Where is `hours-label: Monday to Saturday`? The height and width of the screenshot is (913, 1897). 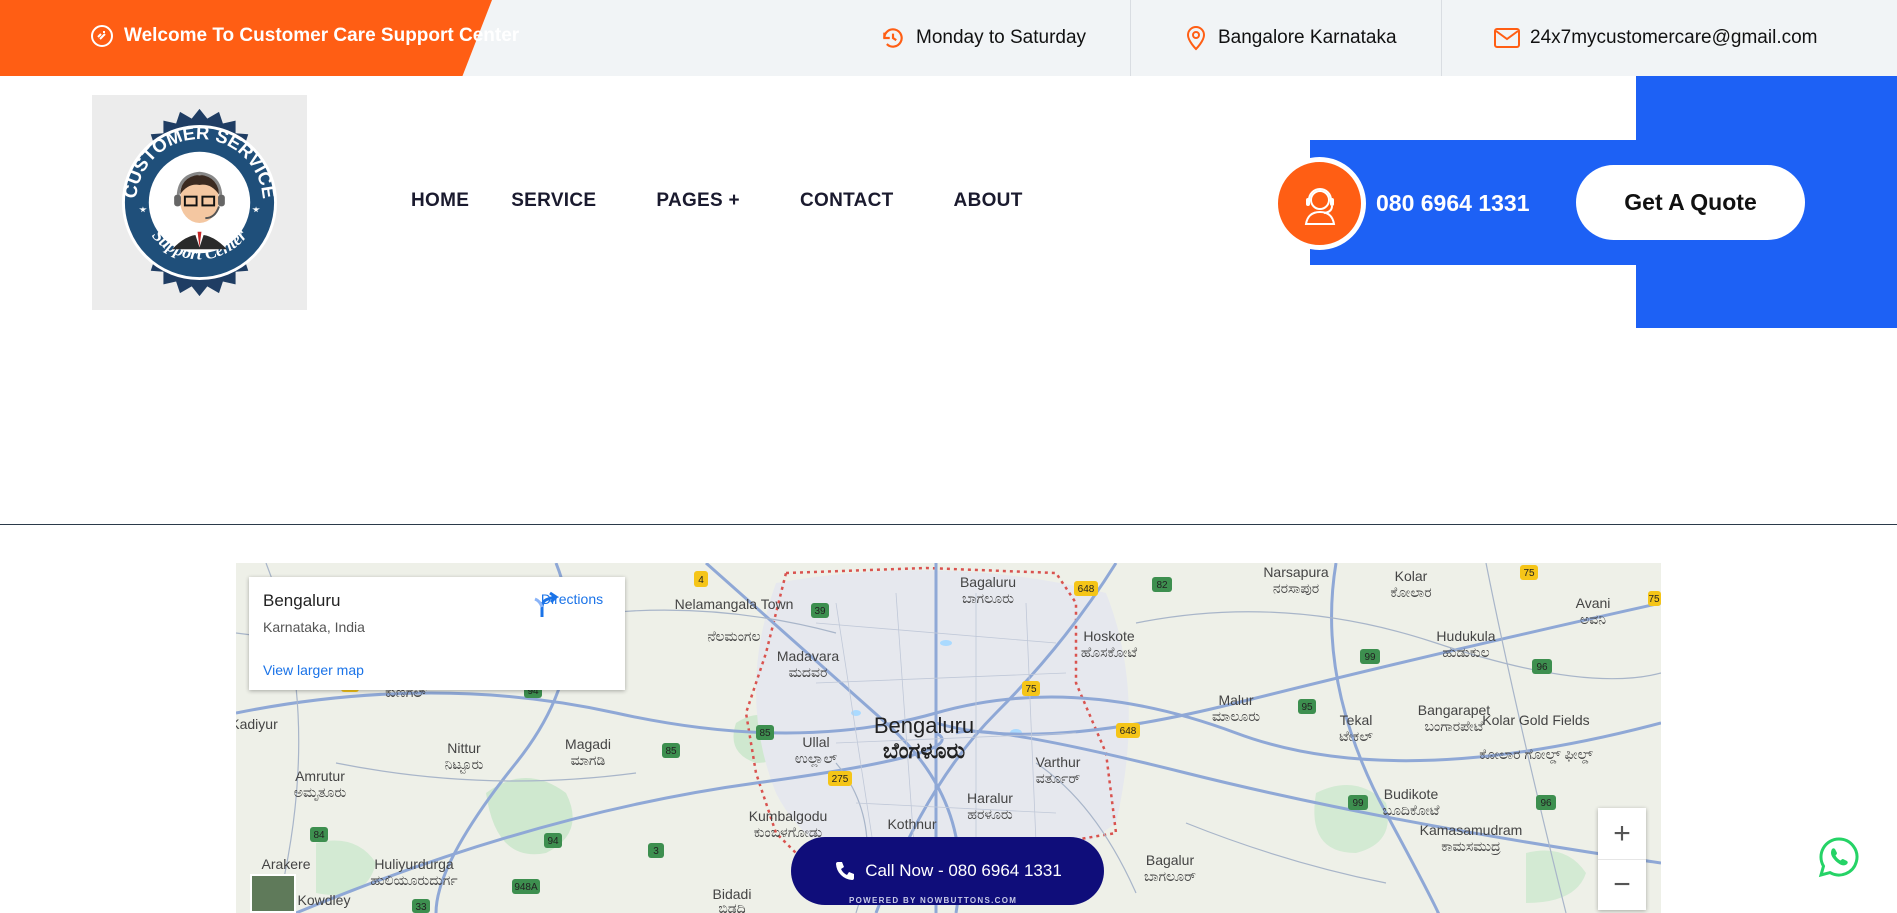 hours-label: Monday to Saturday is located at coordinates (1001, 37).